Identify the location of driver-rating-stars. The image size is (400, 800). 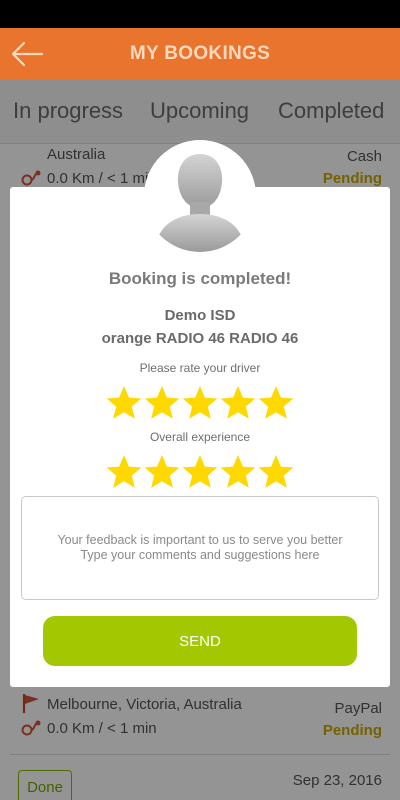
(200, 402).